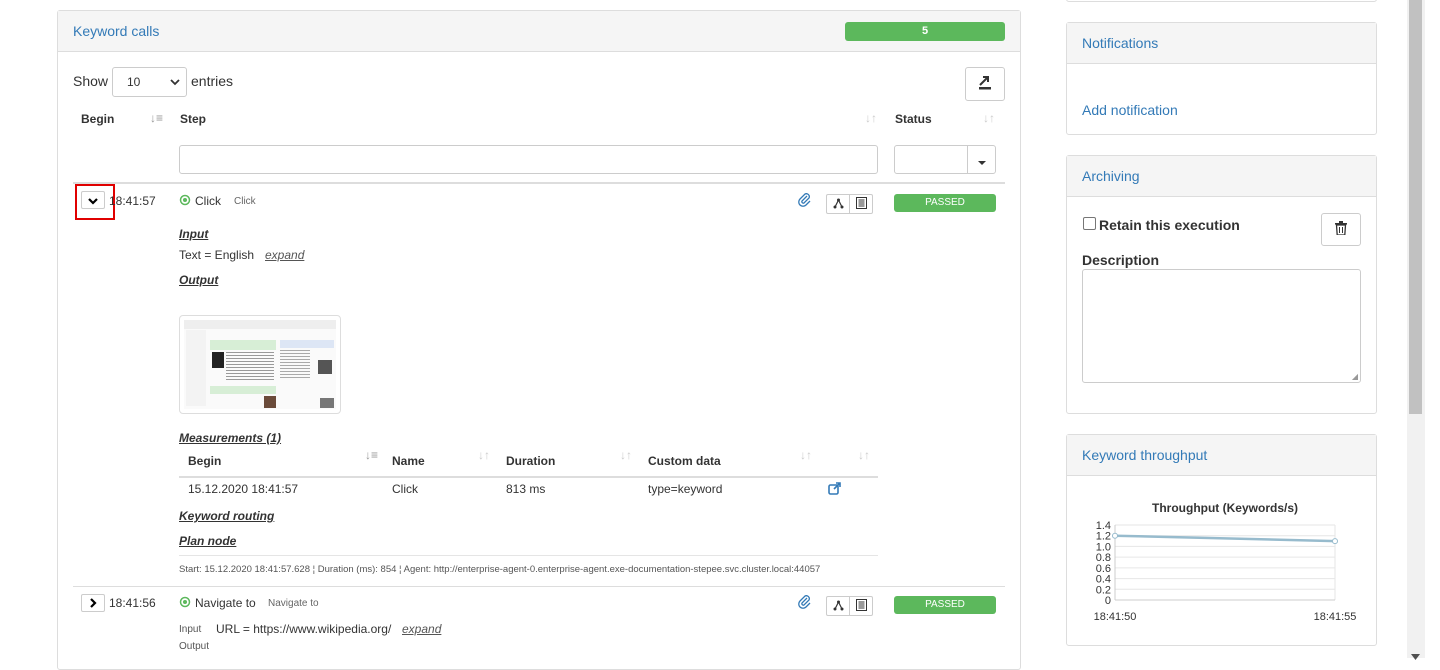  Describe the element at coordinates (982, 162) in the screenshot. I see `caret-down-icon` at that location.